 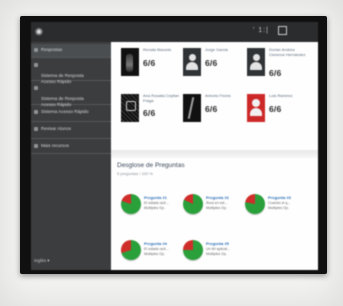 What do you see at coordinates (261, 30) in the screenshot?
I see `clock-text: ' 1:|` at bounding box center [261, 30].